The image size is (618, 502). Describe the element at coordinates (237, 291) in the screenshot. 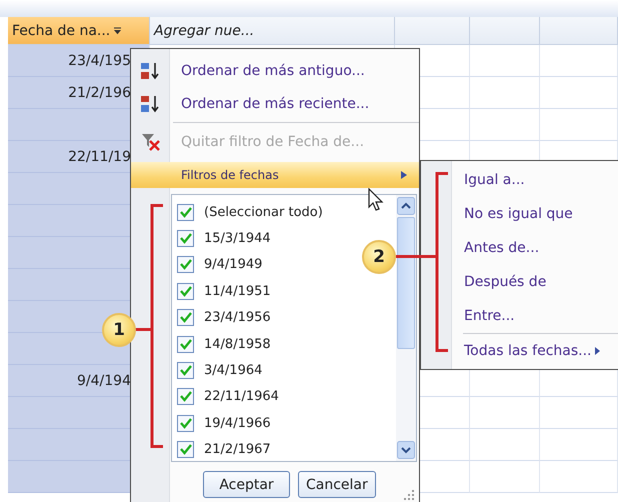

I see `checkbox-label: 11/4/1951` at that location.